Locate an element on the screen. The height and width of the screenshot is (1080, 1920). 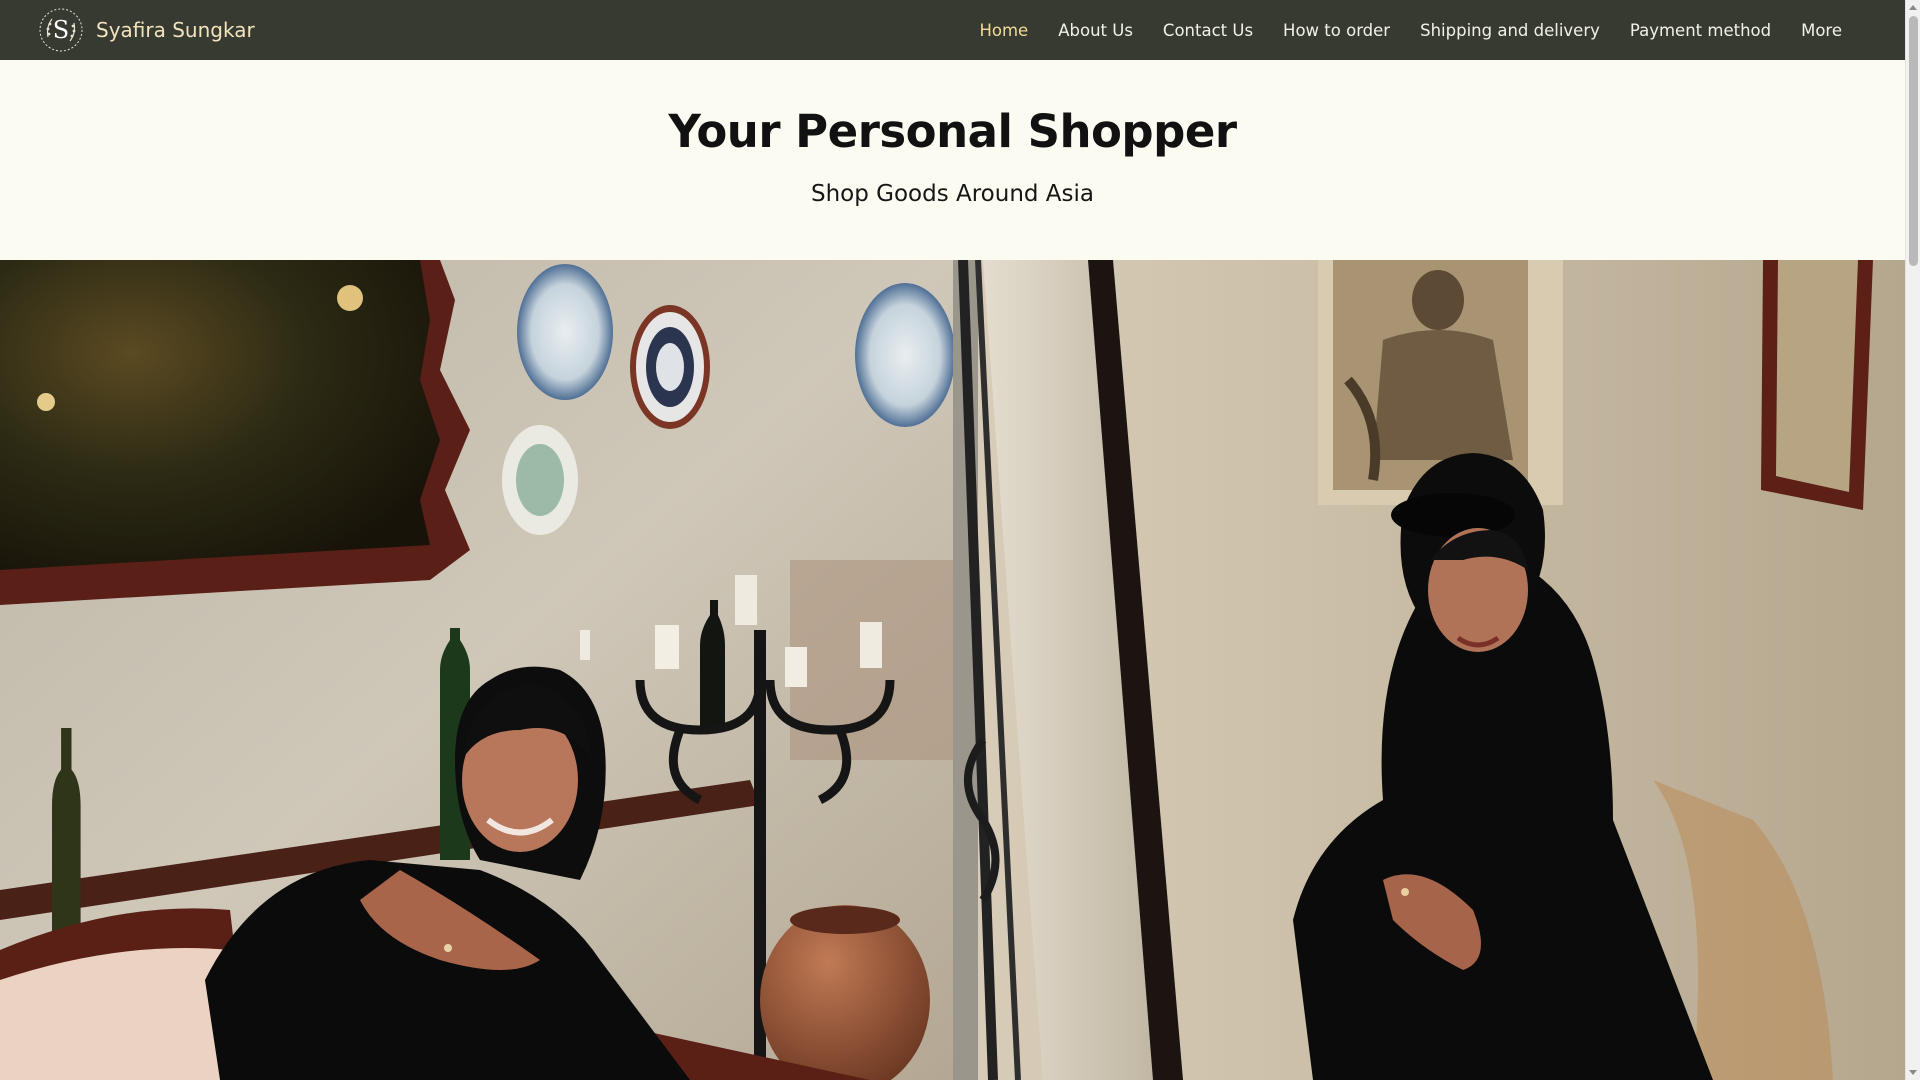
nav-contact-us: Contact Us is located at coordinates (1208, 30).